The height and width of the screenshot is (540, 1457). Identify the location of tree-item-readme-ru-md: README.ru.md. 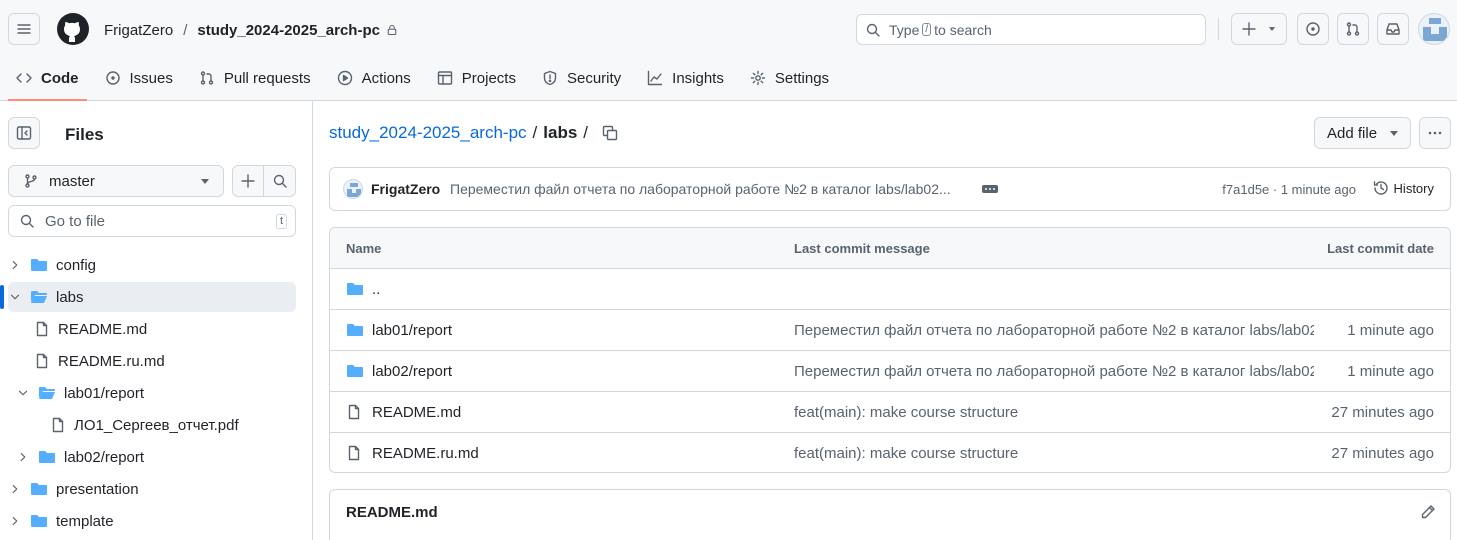
(152, 361).